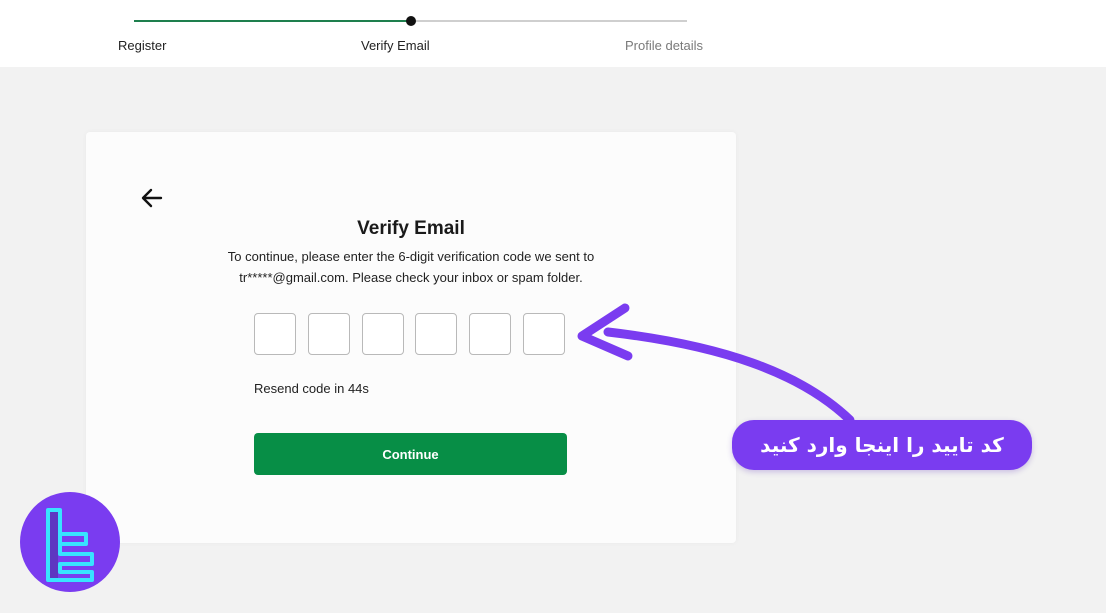 This screenshot has height=613, width=1106. I want to click on back-arrow-icon, so click(152, 198).